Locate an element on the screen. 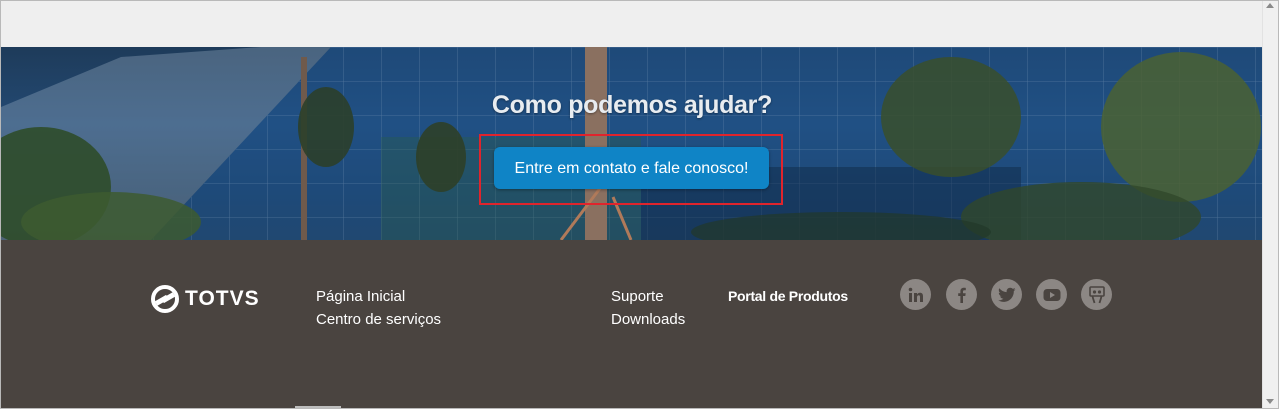 The image size is (1279, 409). footer-link-home: Página Inicial is located at coordinates (360, 296).